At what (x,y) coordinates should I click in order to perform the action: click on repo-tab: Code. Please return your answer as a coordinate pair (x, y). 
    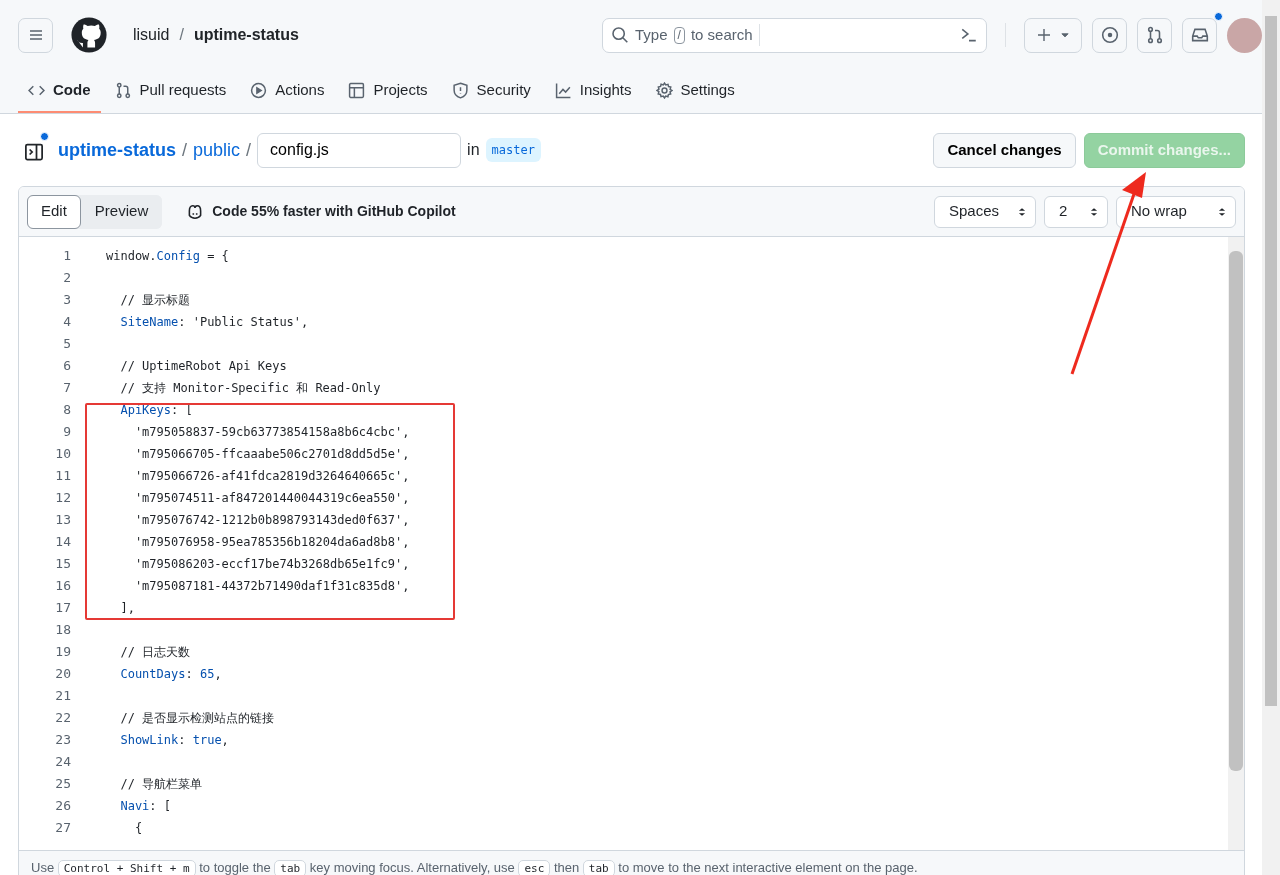
    Looking at the image, I should click on (59, 91).